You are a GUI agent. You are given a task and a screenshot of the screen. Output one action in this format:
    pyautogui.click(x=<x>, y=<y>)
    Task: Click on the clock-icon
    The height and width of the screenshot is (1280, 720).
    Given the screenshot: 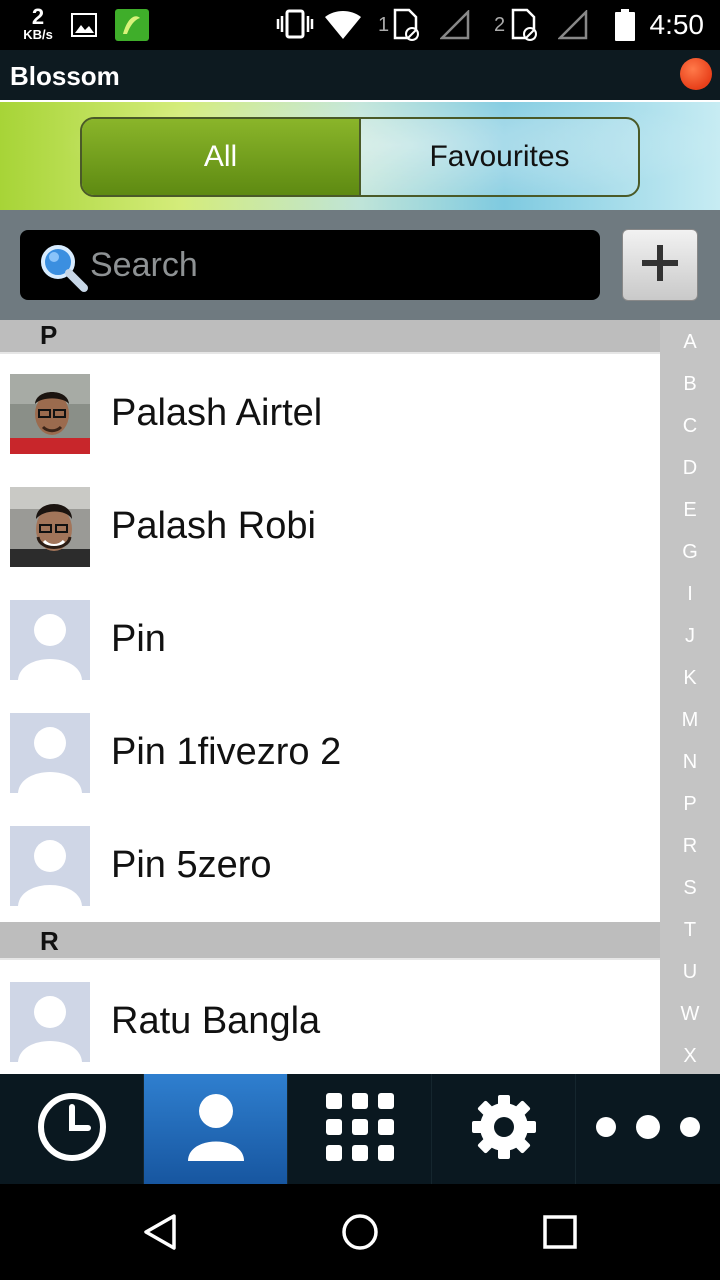 What is the action you would take?
    pyautogui.click(x=72, y=1129)
    